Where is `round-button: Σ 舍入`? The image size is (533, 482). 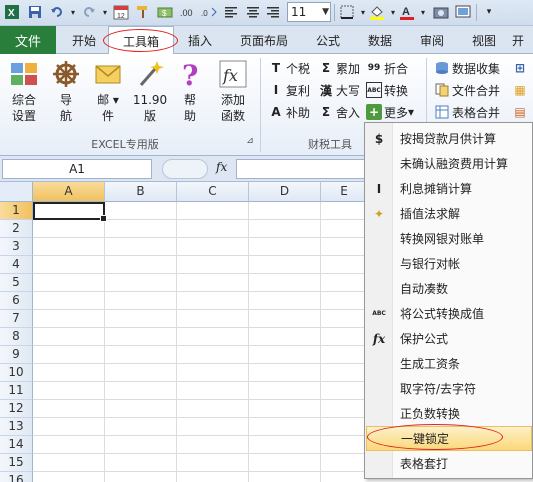 round-button: Σ 舍入 is located at coordinates (339, 112).